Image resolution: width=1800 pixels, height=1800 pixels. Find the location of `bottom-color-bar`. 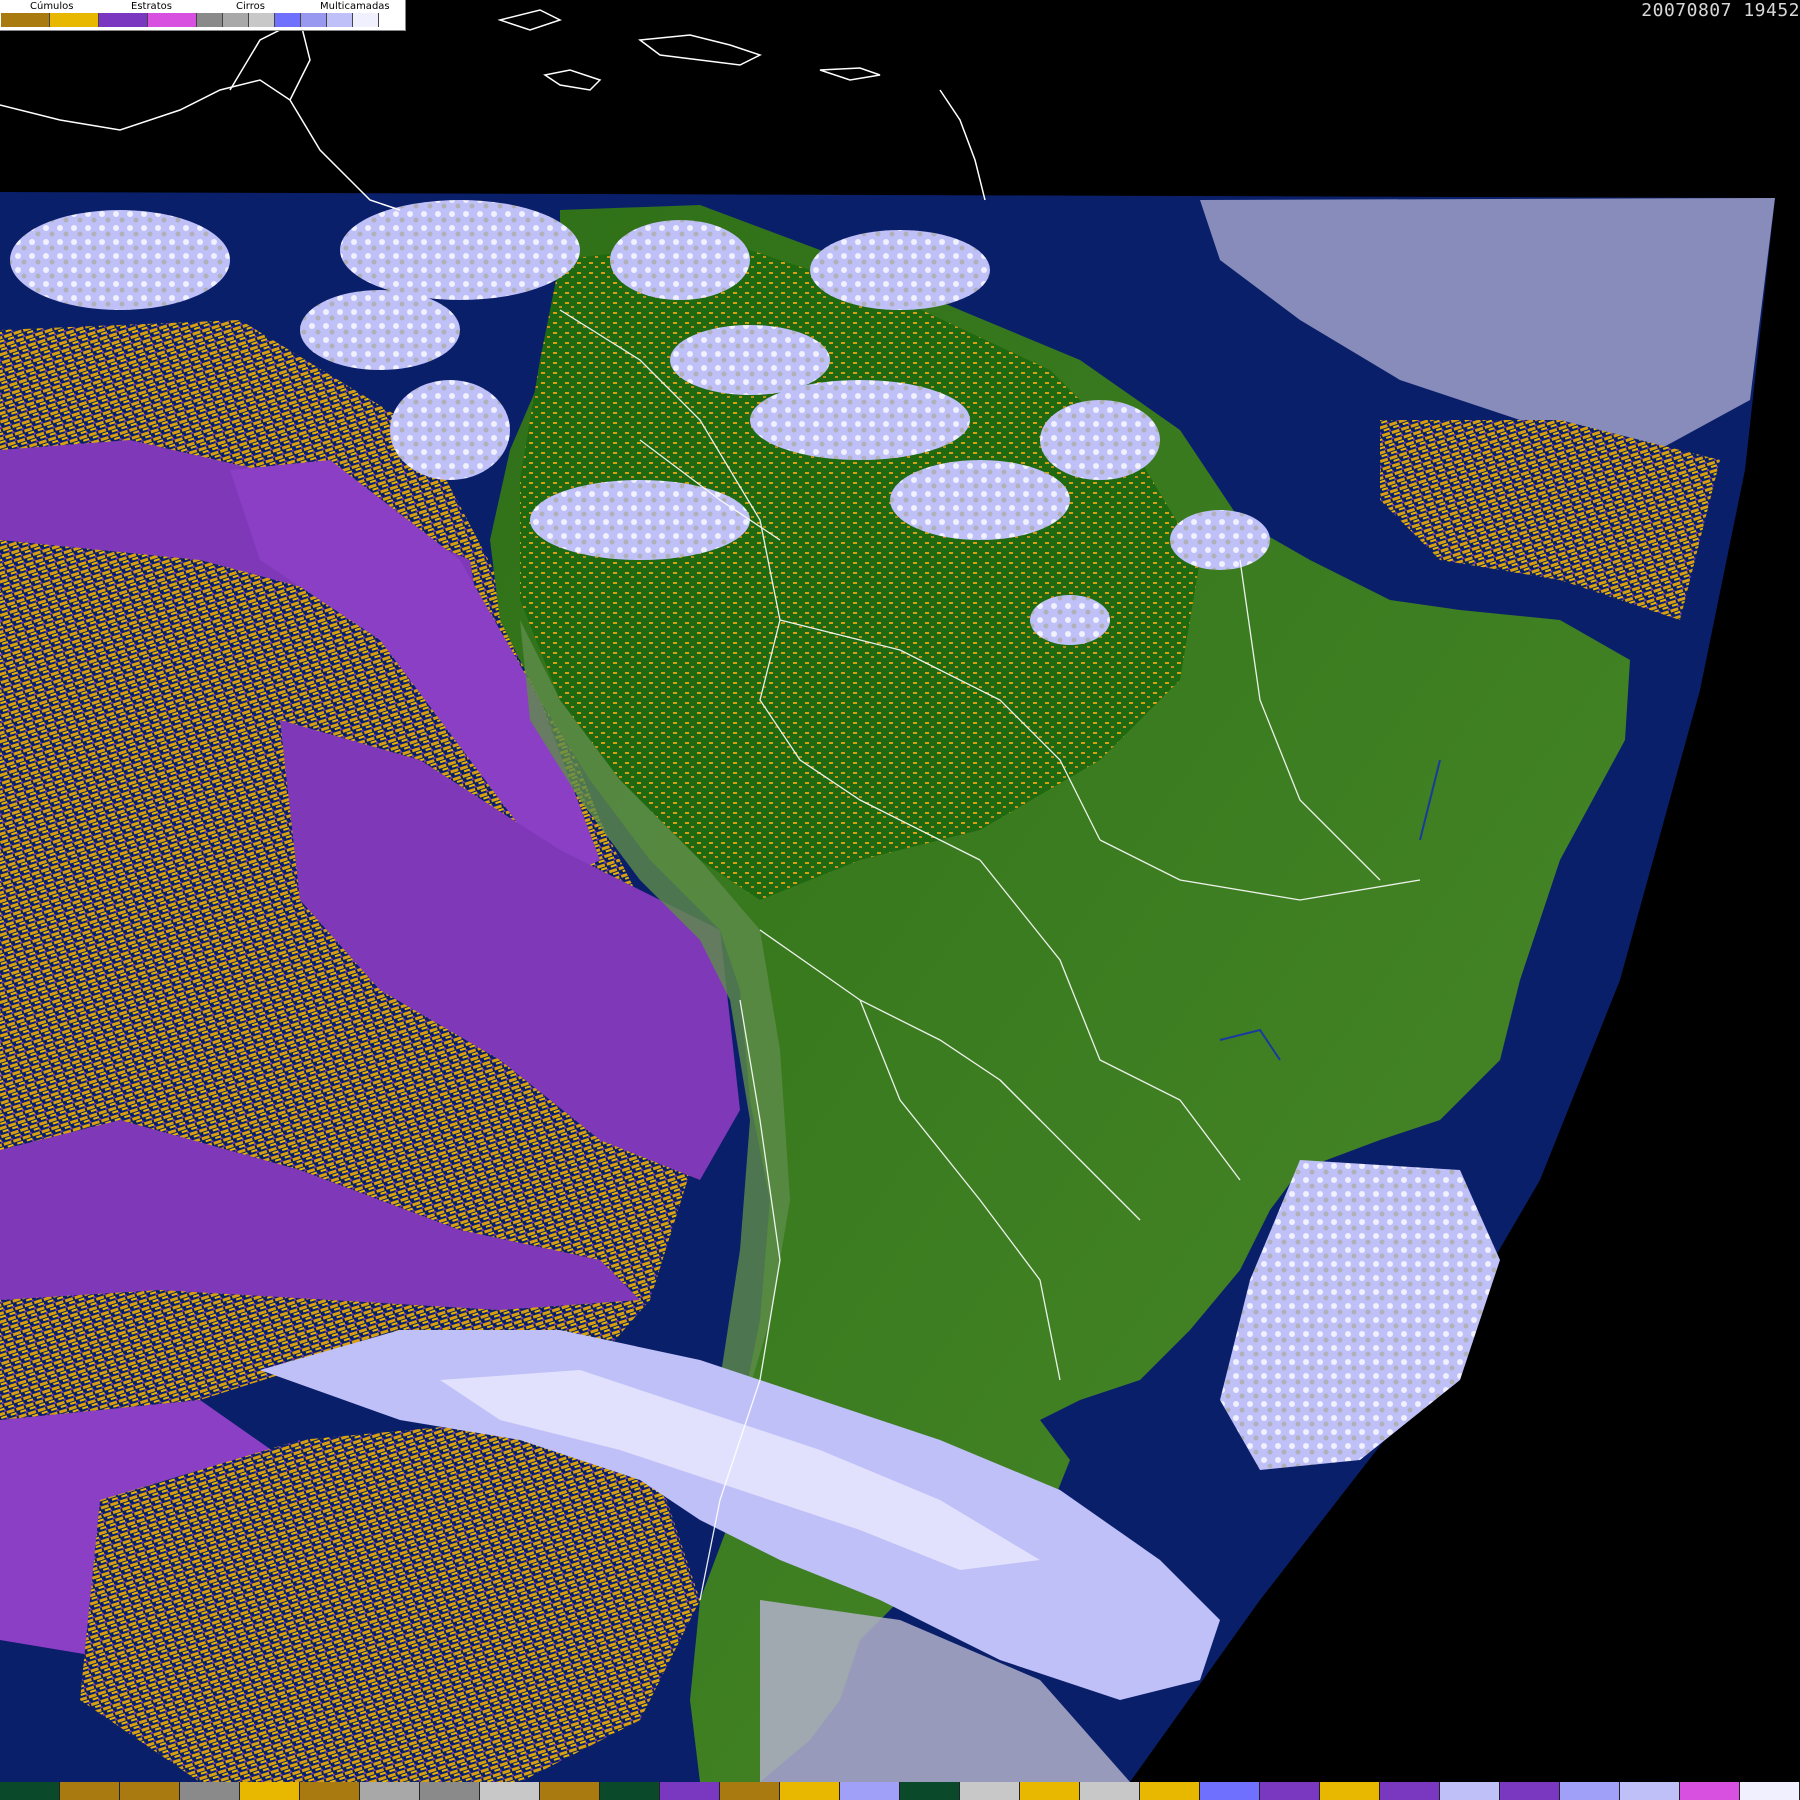

bottom-color-bar is located at coordinates (900, 1791).